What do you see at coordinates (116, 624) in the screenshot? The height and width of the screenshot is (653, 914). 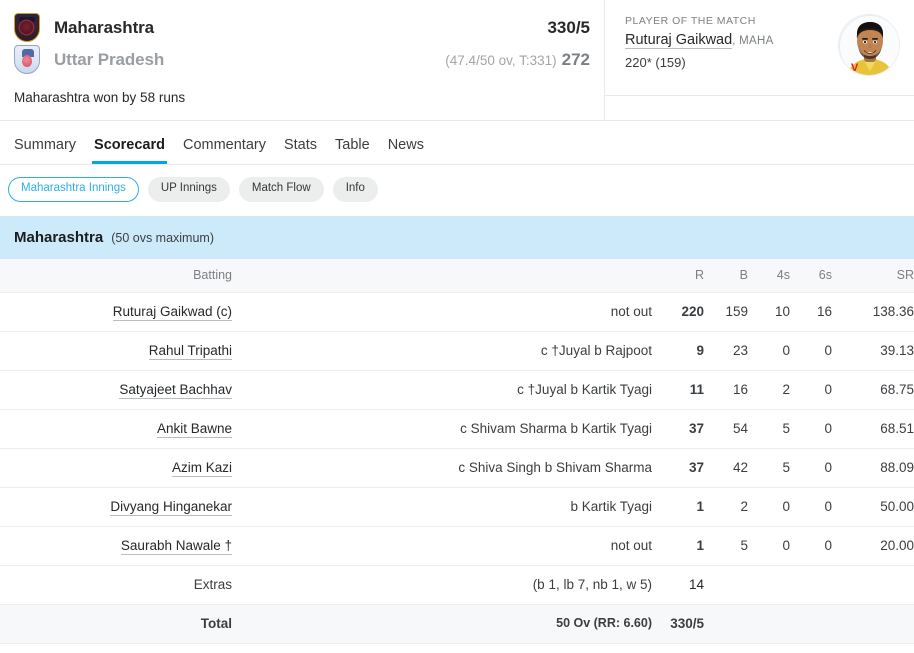 I see `total-label: Total` at bounding box center [116, 624].